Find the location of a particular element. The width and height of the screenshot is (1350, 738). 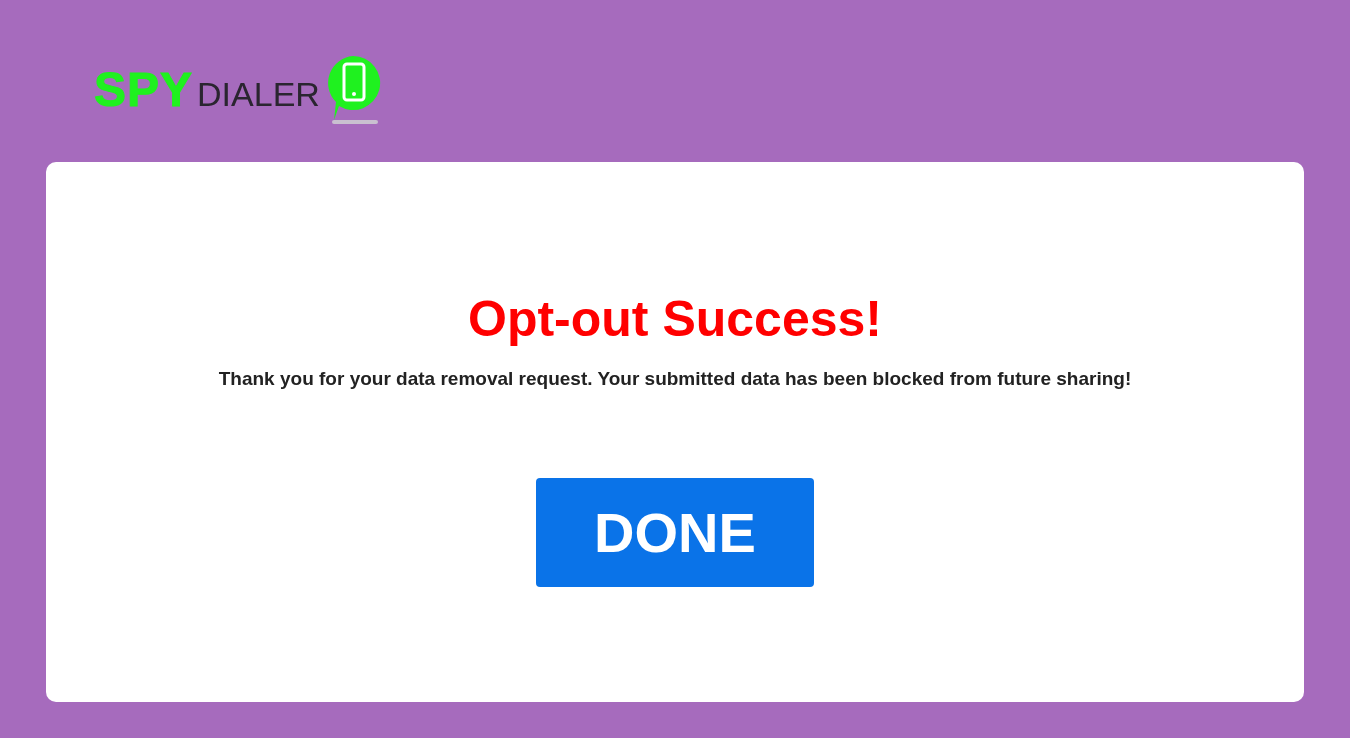

logo-text: DIALER is located at coordinates (258, 94).